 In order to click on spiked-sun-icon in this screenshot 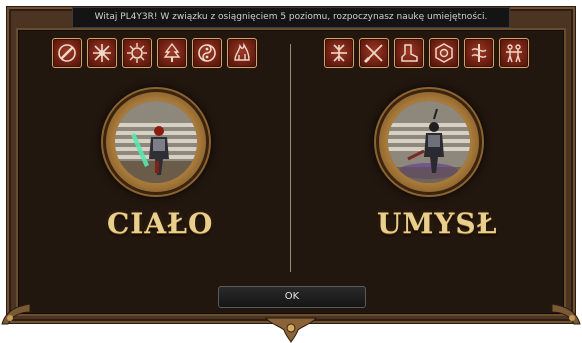, I will do `click(137, 53)`.